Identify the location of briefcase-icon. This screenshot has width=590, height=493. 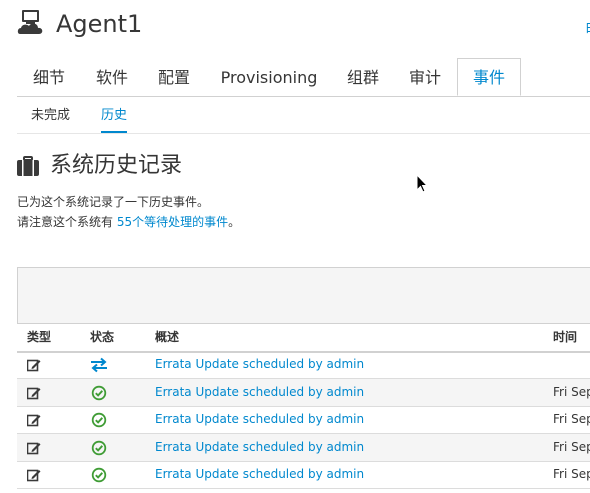
(28, 166).